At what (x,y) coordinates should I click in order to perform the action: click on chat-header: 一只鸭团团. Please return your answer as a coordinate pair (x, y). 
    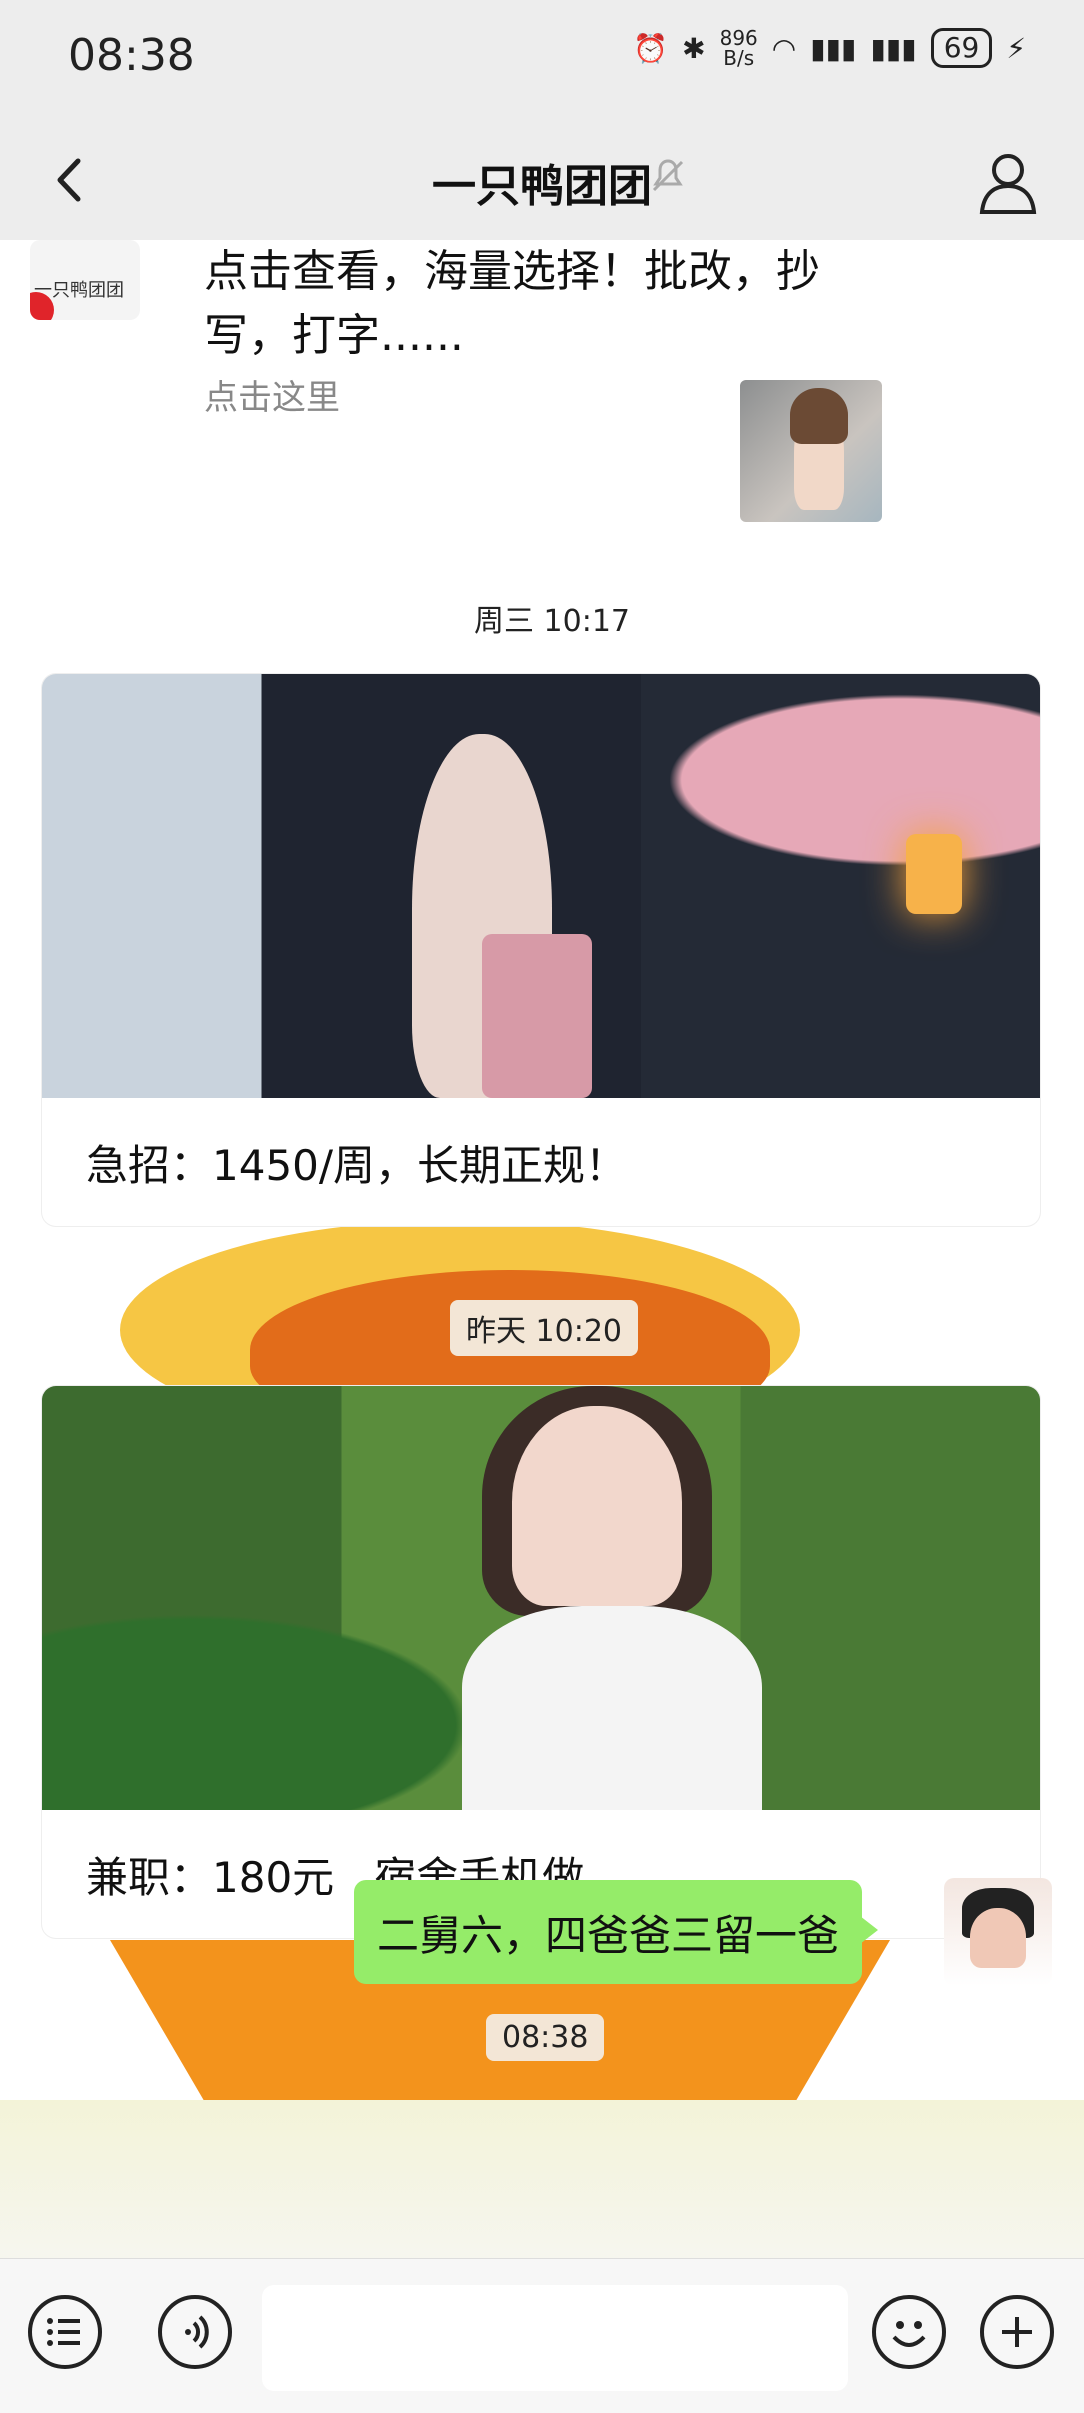
    Looking at the image, I should click on (542, 180).